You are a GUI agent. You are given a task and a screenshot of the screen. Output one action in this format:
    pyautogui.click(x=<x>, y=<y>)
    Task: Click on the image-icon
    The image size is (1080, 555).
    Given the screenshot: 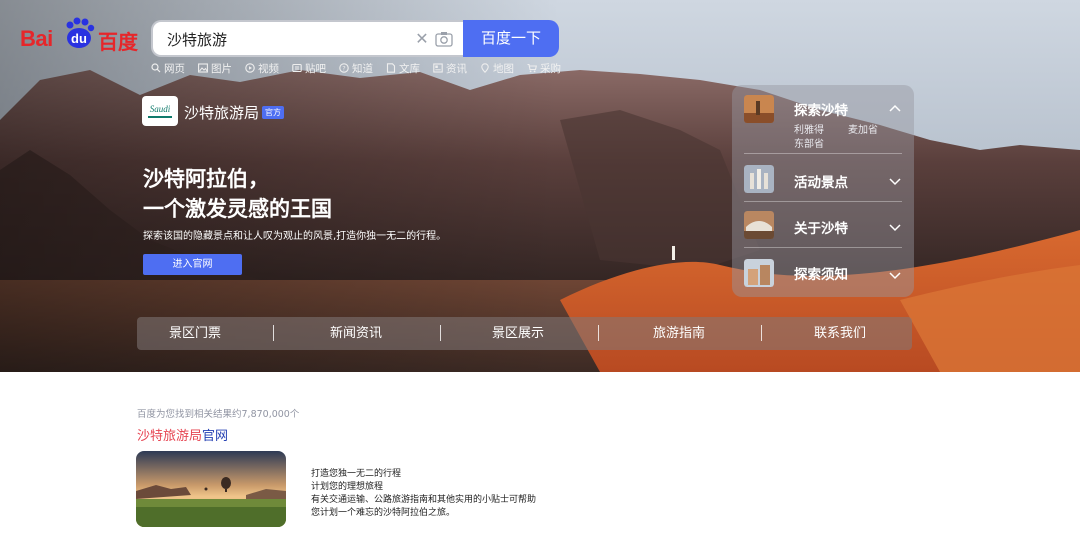 What is the action you would take?
    pyautogui.click(x=203, y=68)
    